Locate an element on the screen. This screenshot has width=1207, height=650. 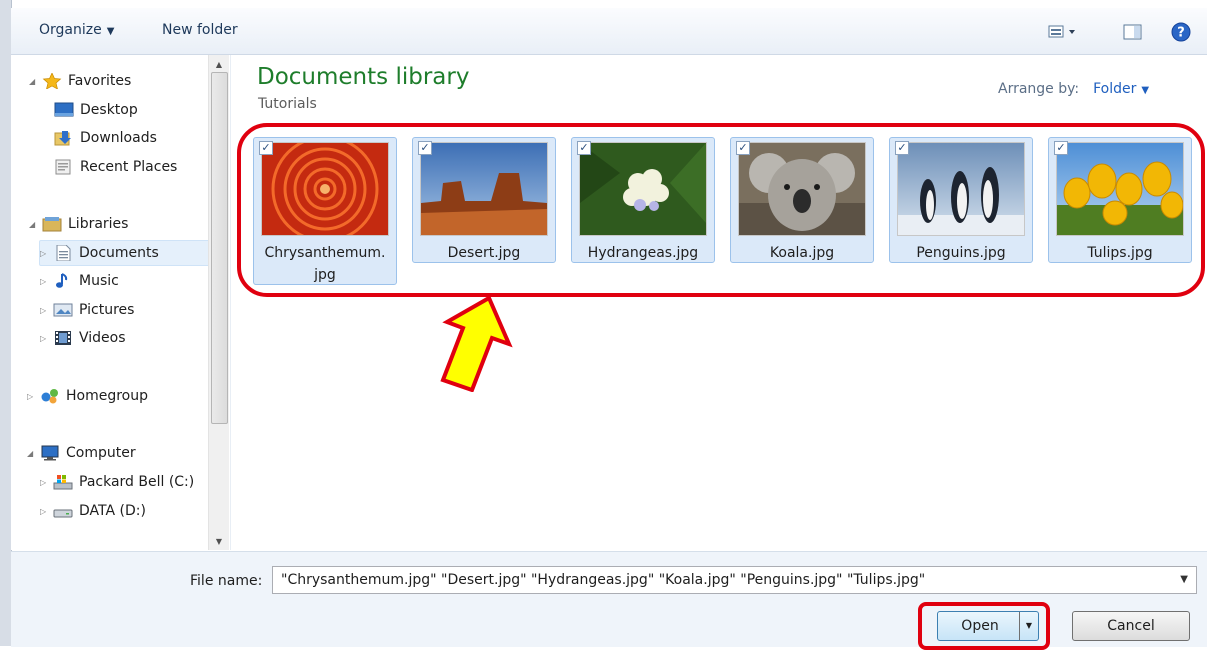
nav-computer: ◢ Computer is located at coordinates (81, 453).